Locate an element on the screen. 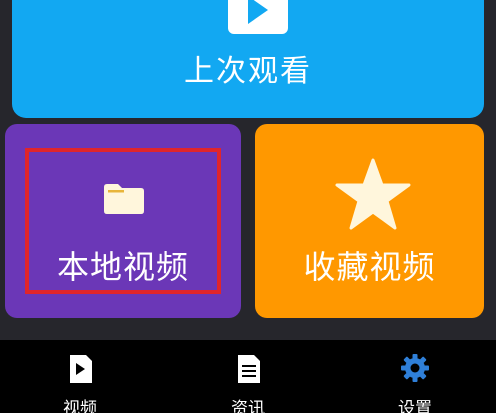 The height and width of the screenshot is (413, 496). play-doc-icon is located at coordinates (81, 369).